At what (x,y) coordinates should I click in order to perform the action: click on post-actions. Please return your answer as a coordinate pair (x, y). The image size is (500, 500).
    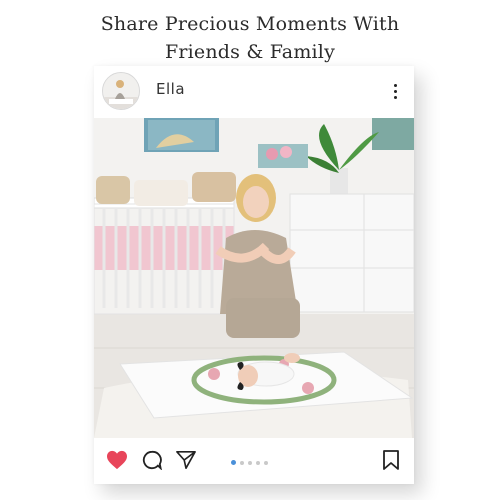
    Looking at the image, I should click on (254, 460).